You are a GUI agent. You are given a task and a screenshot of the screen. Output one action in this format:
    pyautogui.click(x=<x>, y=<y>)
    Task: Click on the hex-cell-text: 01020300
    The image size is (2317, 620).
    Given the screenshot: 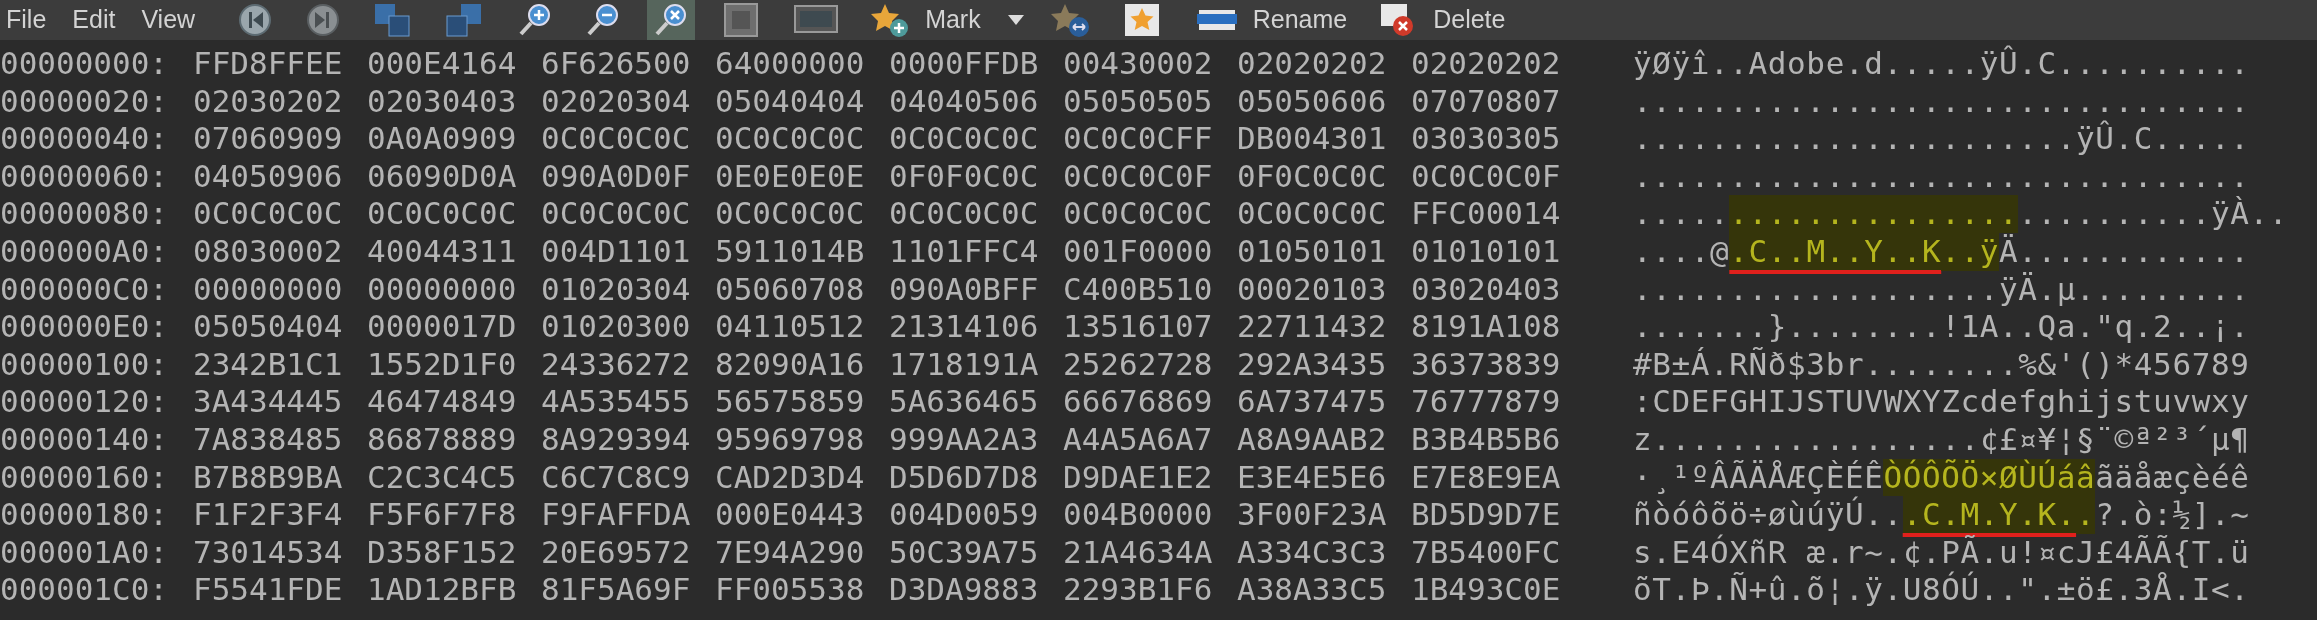 What is the action you would take?
    pyautogui.click(x=616, y=327)
    